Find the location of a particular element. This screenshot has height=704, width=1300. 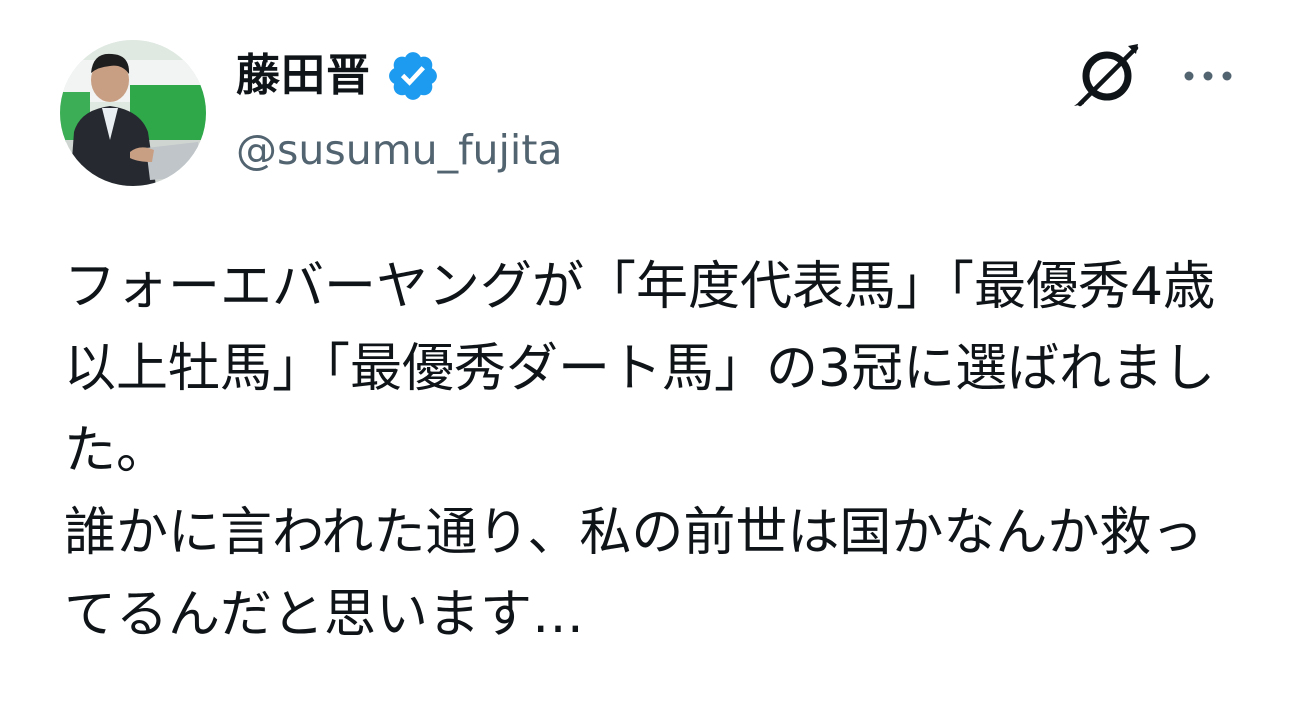

avatar is located at coordinates (133, 113).